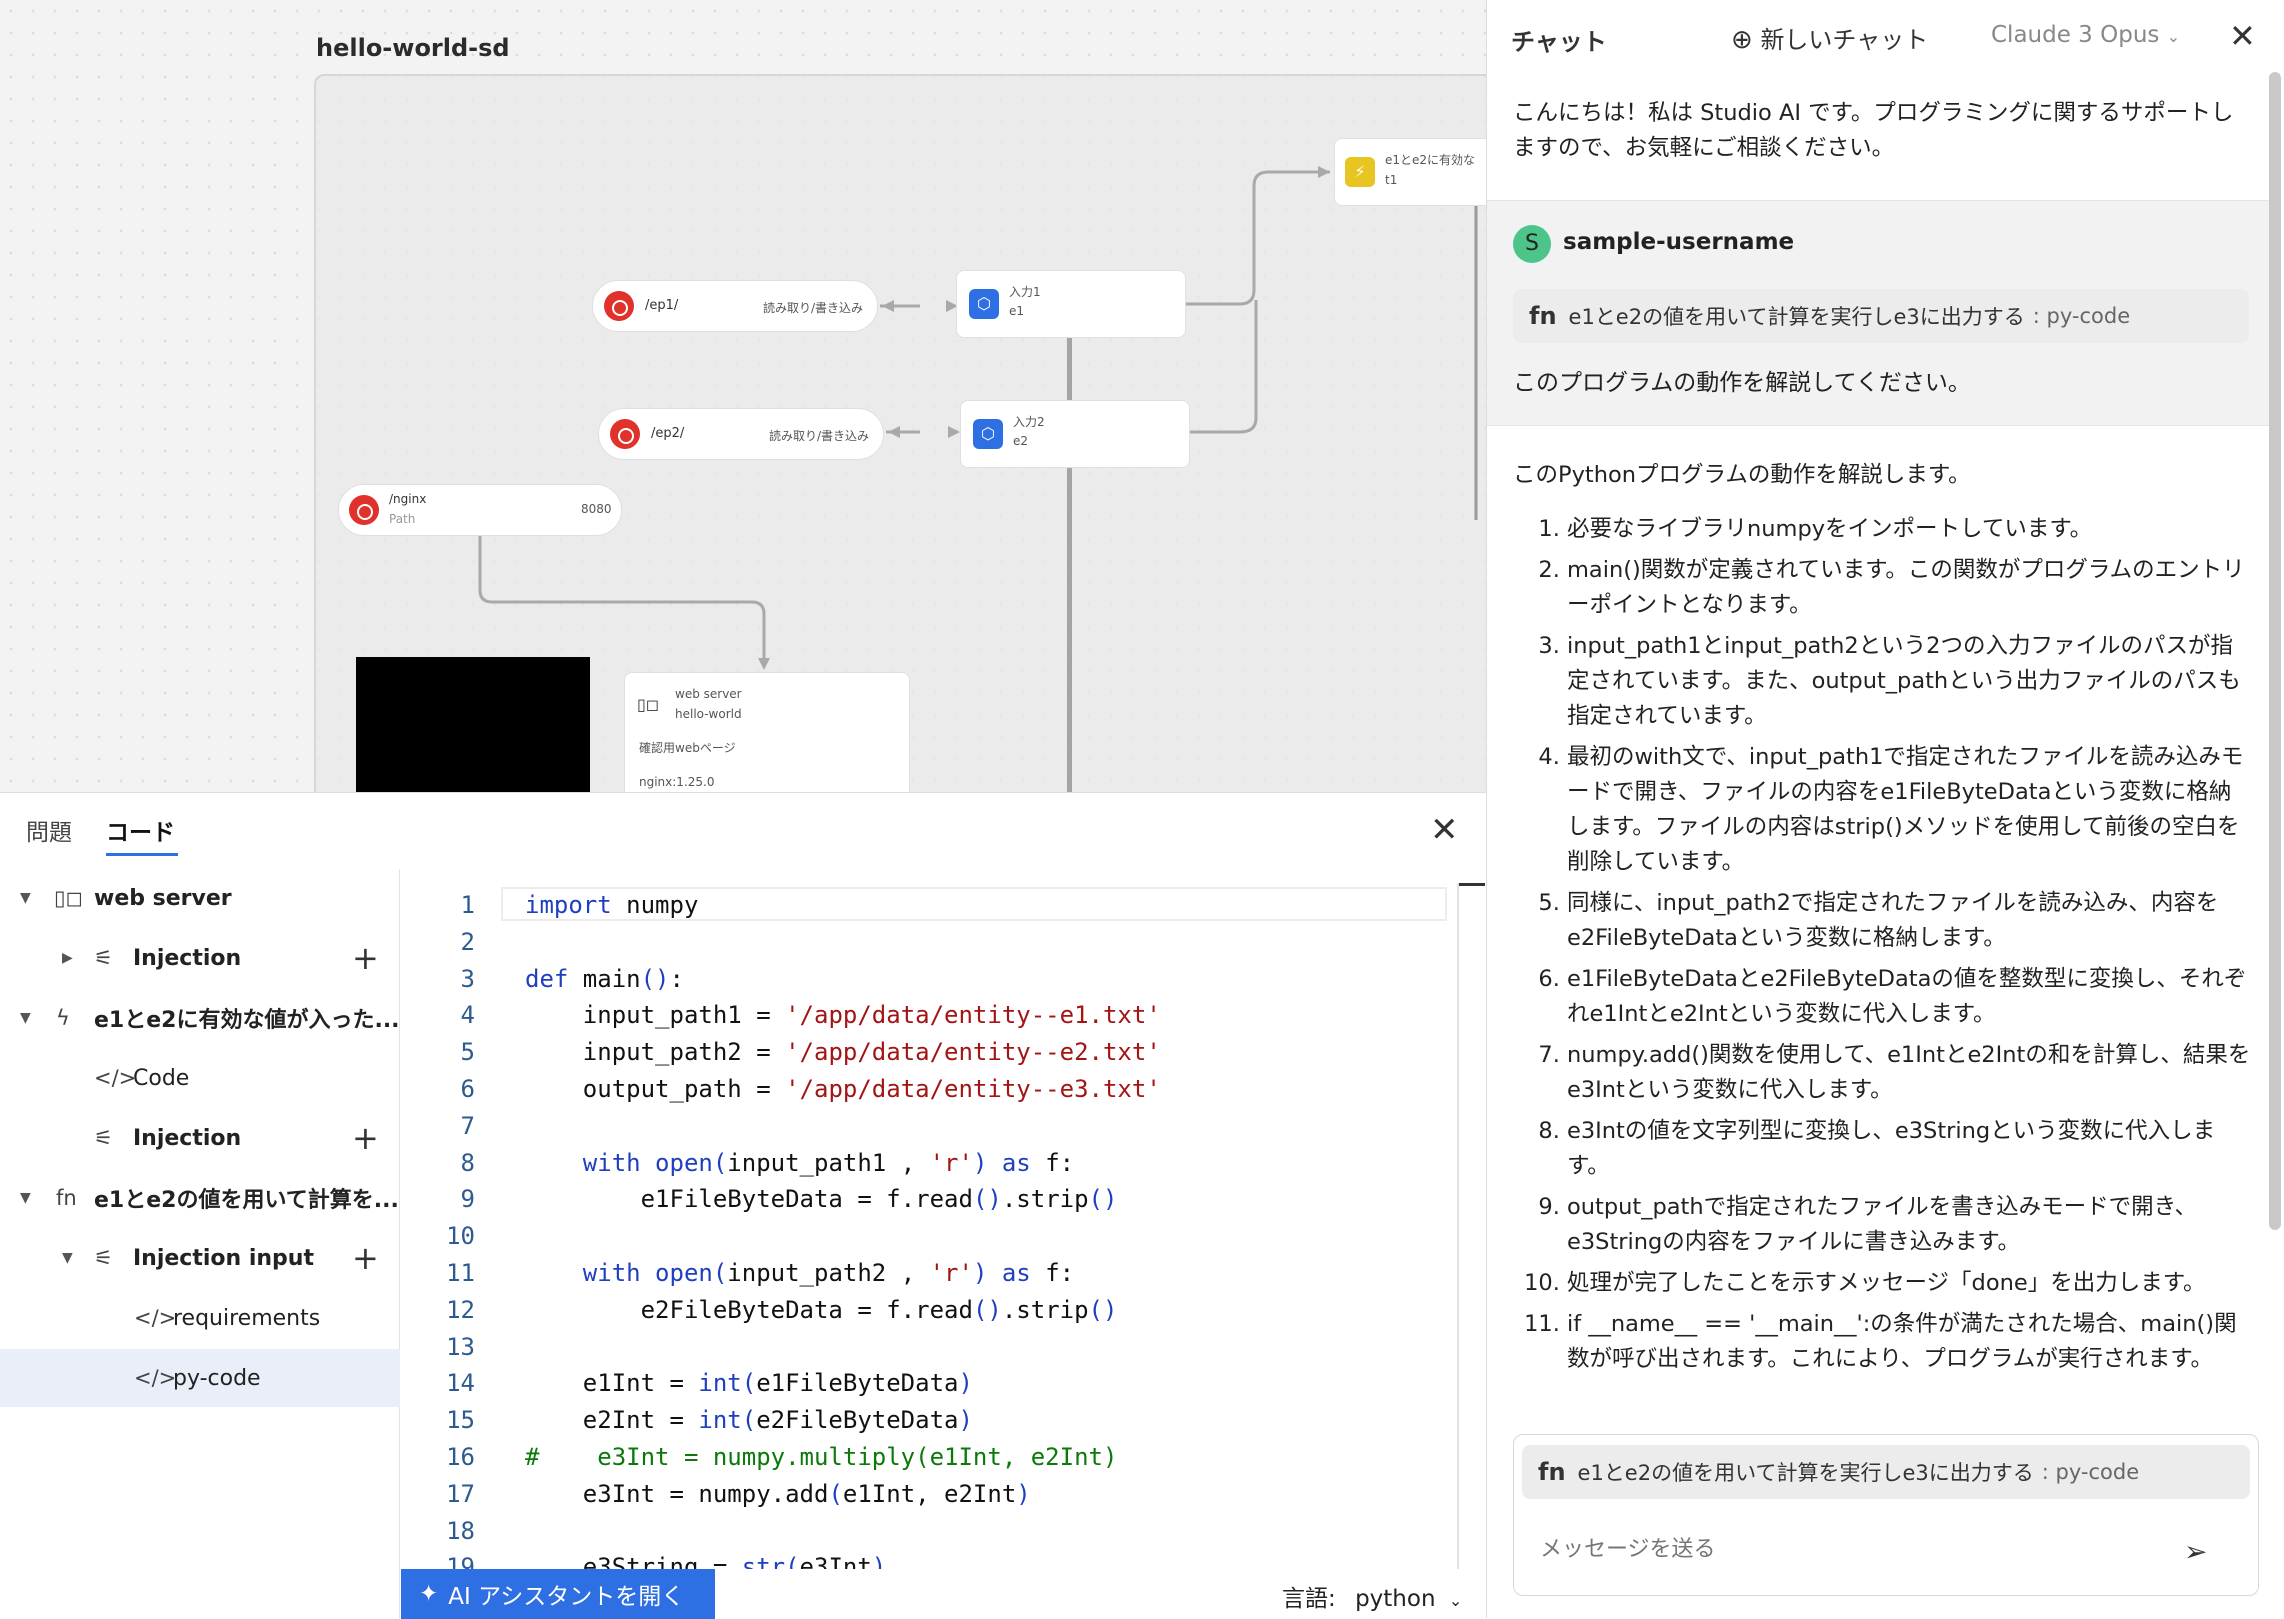 This screenshot has width=2284, height=1619. What do you see at coordinates (1909, 529) in the screenshot?
I see `answer-item: 必要なライブラリnumpyをインポートしています。` at bounding box center [1909, 529].